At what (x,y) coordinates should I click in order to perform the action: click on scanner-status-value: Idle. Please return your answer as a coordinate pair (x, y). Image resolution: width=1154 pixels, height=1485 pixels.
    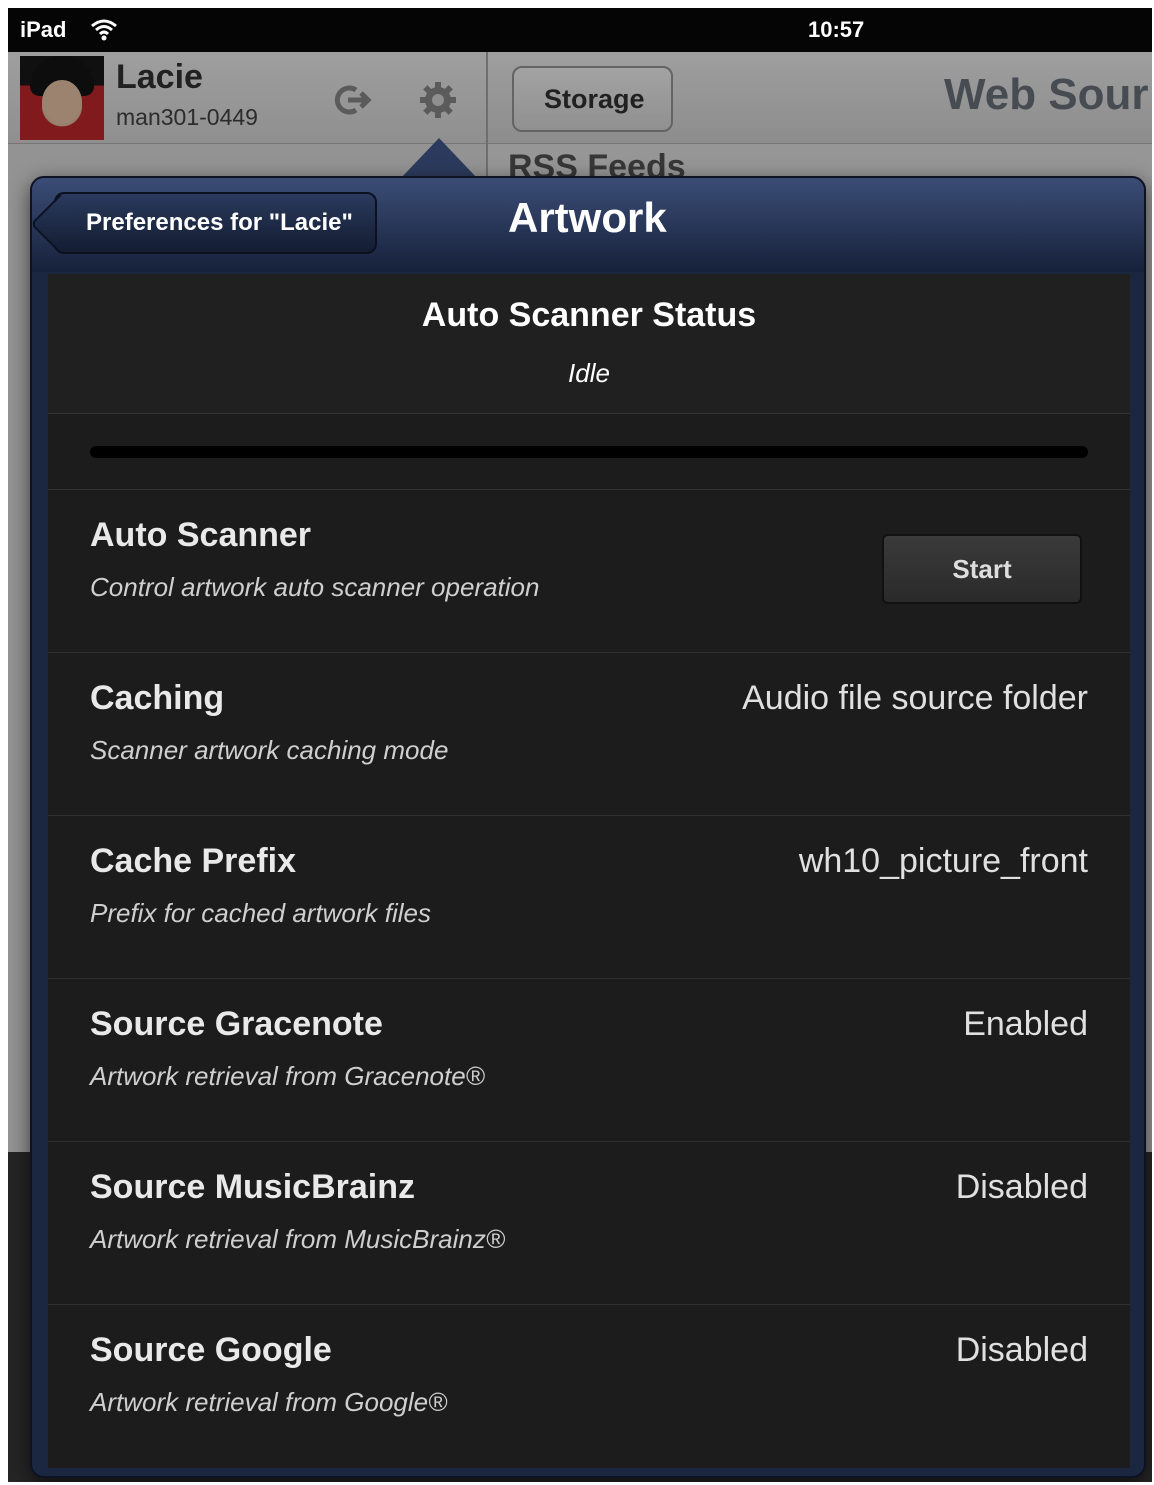
    Looking at the image, I should click on (589, 373).